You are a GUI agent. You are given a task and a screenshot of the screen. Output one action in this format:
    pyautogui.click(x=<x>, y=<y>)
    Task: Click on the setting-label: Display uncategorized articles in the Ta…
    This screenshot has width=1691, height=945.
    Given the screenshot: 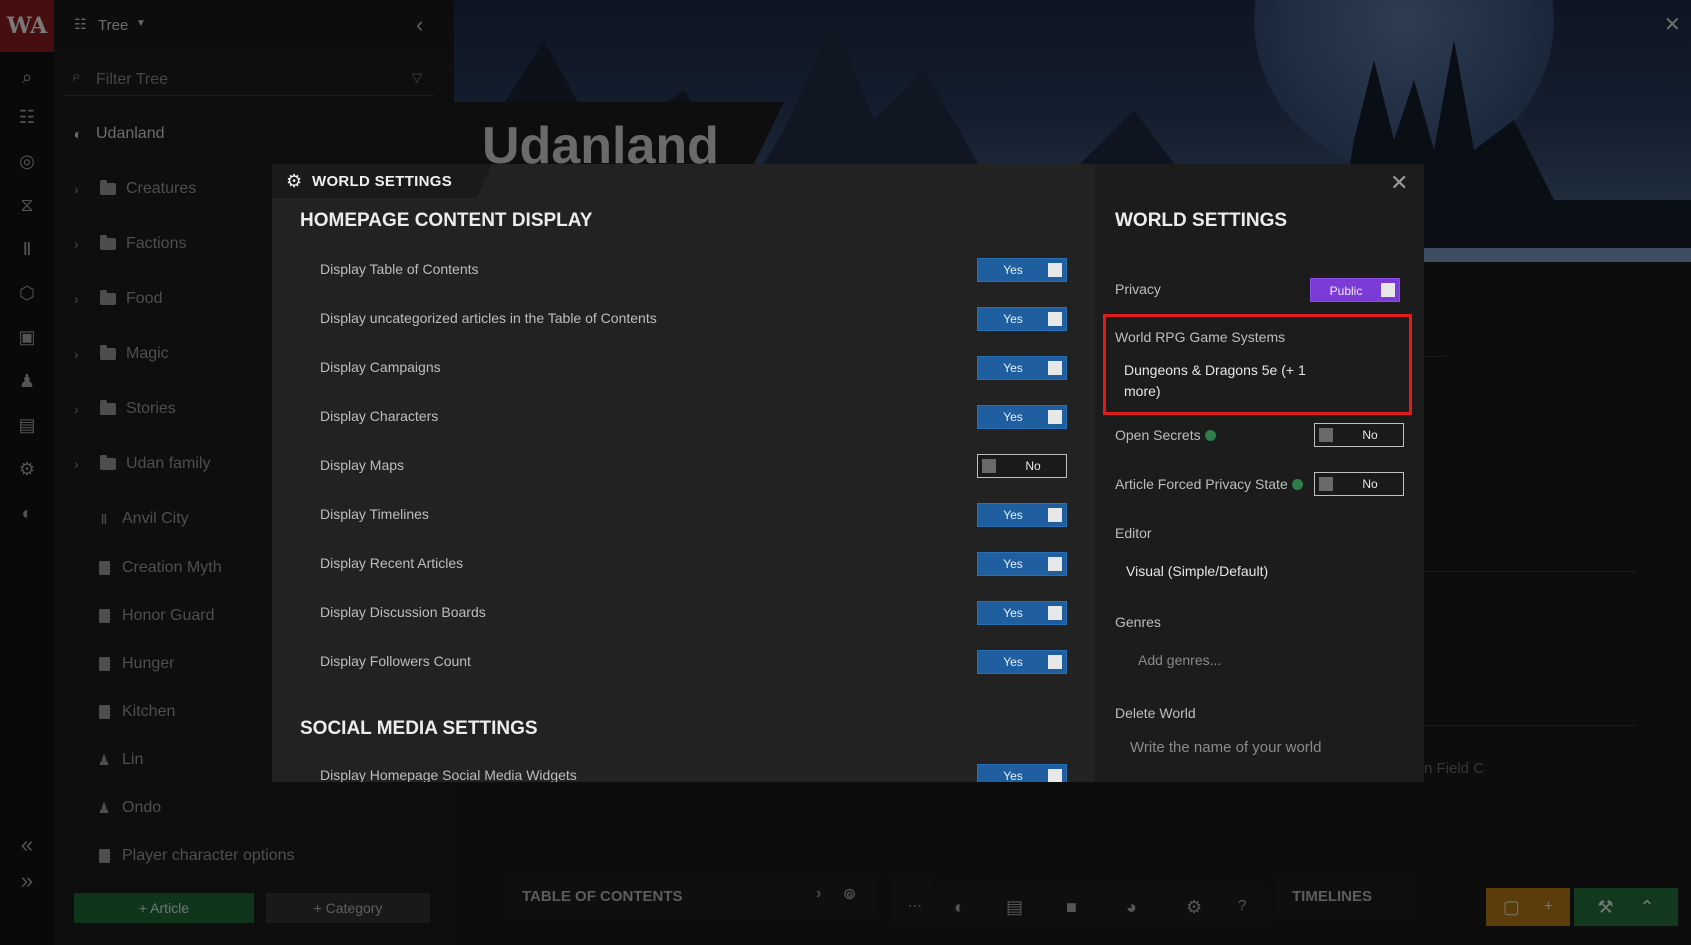 What is the action you would take?
    pyautogui.click(x=488, y=318)
    